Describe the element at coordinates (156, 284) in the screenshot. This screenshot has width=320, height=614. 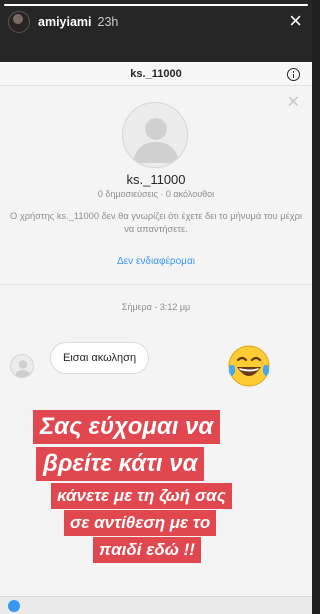
I see `divider` at that location.